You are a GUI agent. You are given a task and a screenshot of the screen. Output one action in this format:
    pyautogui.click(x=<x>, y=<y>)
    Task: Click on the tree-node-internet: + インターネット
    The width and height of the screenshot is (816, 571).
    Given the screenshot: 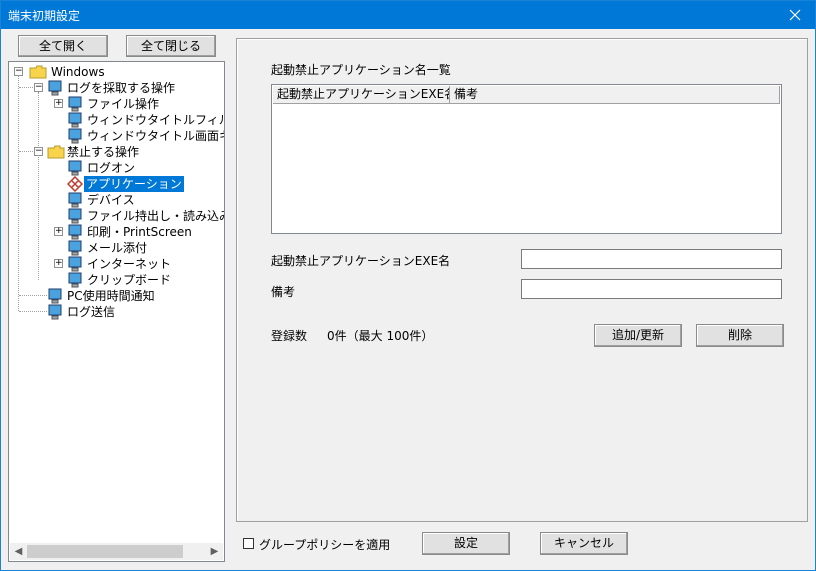 What is the action you would take?
    pyautogui.click(x=118, y=264)
    